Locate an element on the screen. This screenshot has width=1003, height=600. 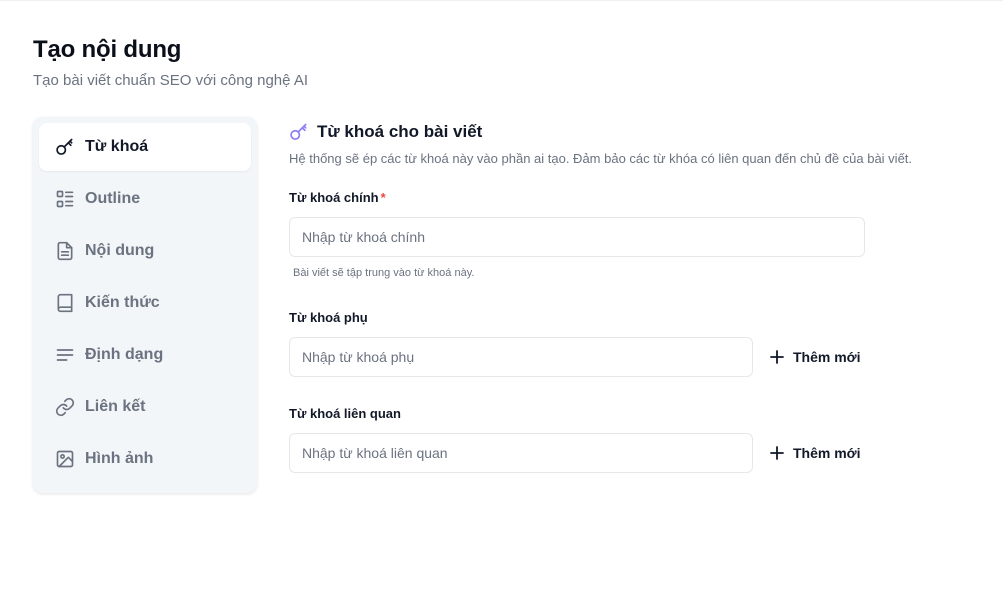
link-icon is located at coordinates (65, 407).